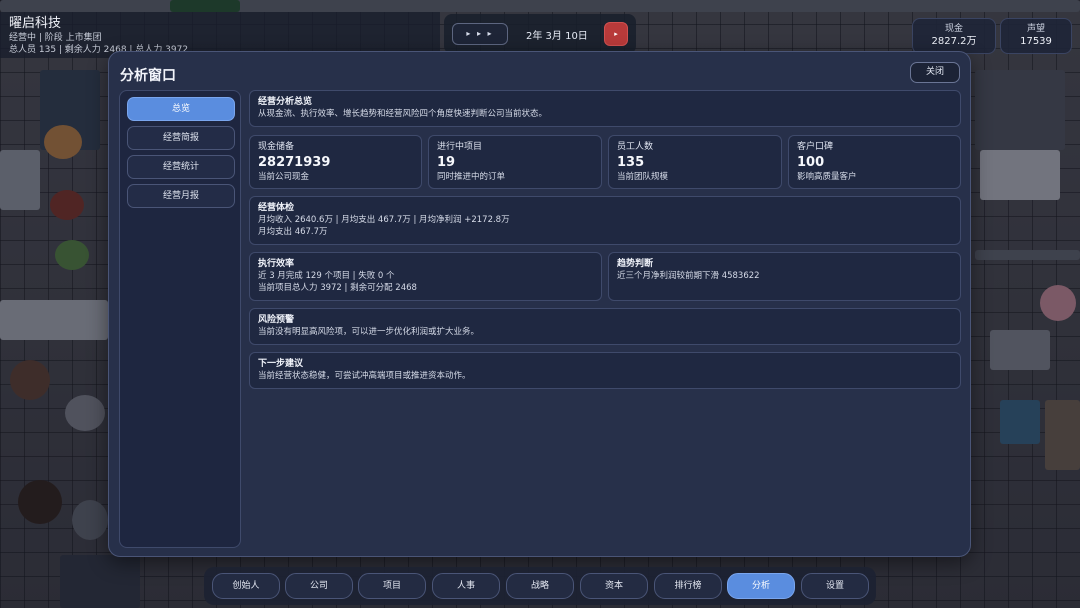 Image resolution: width=1080 pixels, height=608 pixels. What do you see at coordinates (605, 326) in the screenshot?
I see `risk-card: 风险预警 当前没有明显高风险项，可以进一步优化利润或扩大业务。` at bounding box center [605, 326].